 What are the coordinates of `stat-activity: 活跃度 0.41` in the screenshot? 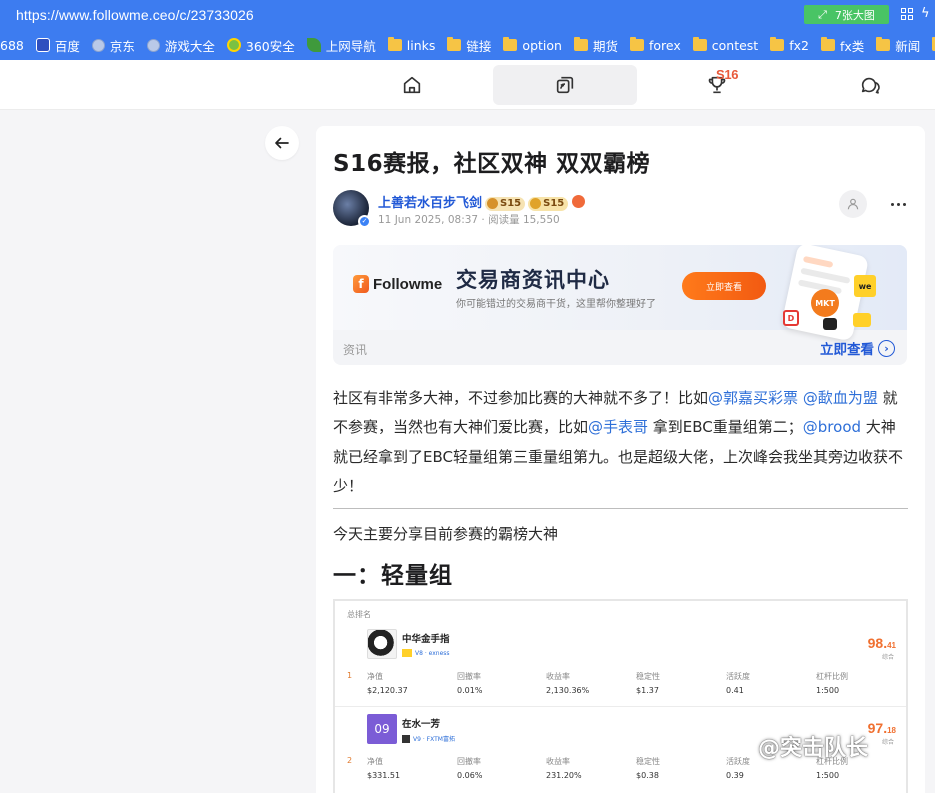 It's located at (738, 683).